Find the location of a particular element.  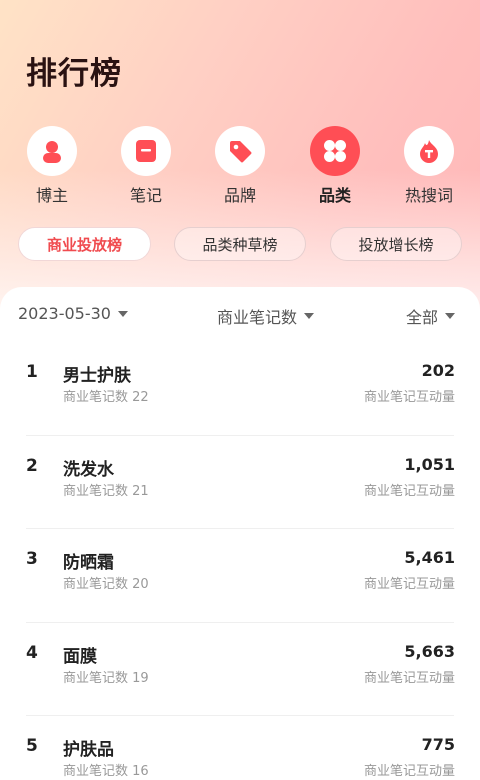

tab-category-seeding: 品类种草榜 is located at coordinates (240, 244).